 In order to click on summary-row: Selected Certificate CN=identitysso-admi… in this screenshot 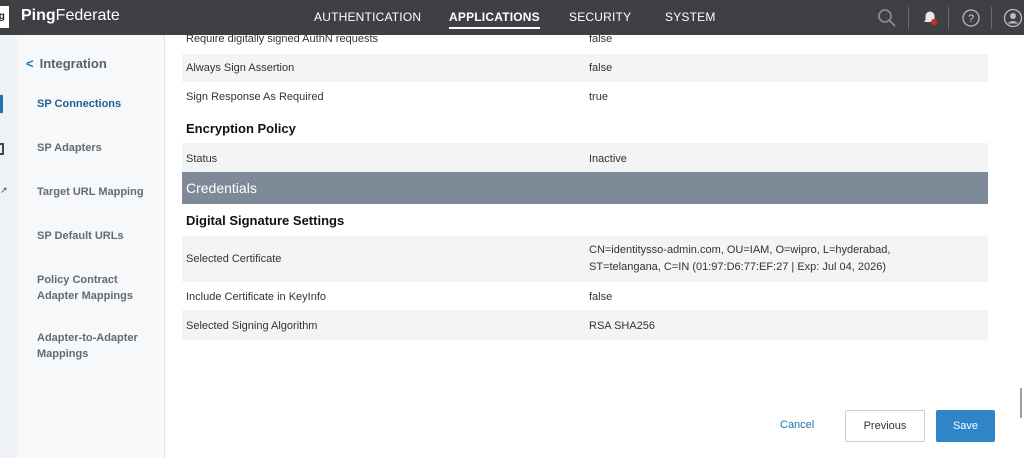, I will do `click(585, 259)`.